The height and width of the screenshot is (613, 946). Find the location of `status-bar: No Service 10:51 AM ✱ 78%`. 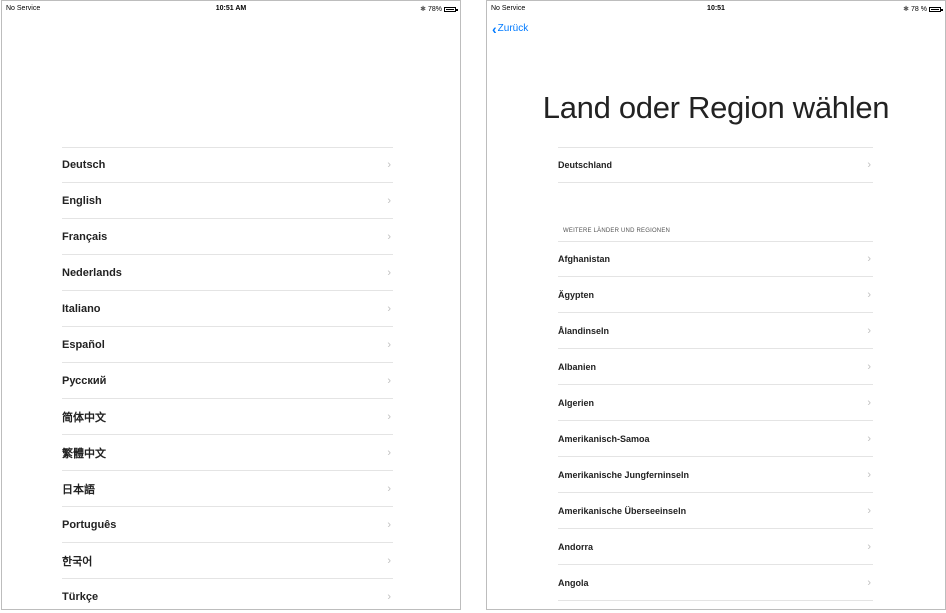

status-bar: No Service 10:51 AM ✱ 78% is located at coordinates (231, 8).